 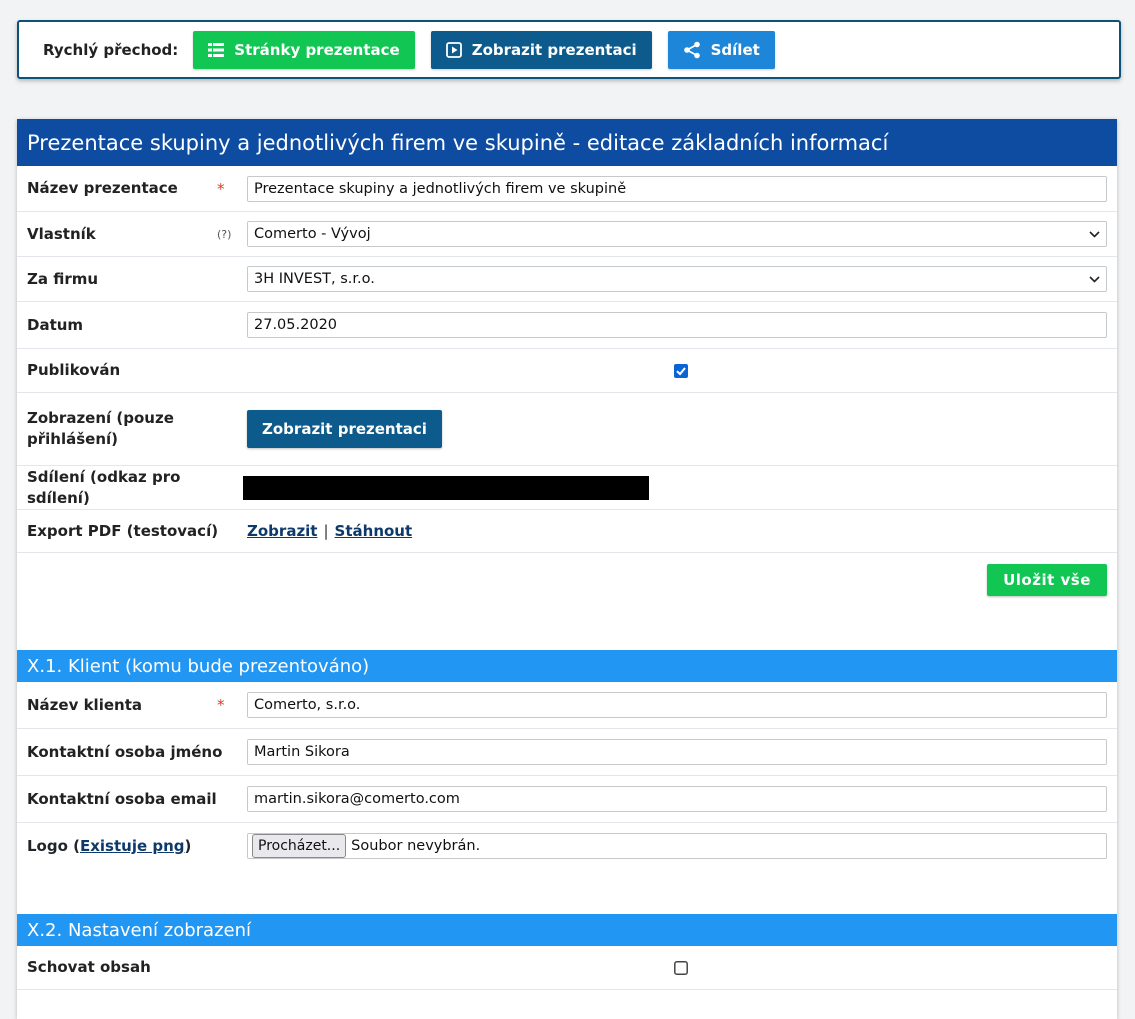 What do you see at coordinates (677, 799) in the screenshot?
I see `contact-email-input: martin.sikora@comerto.com` at bounding box center [677, 799].